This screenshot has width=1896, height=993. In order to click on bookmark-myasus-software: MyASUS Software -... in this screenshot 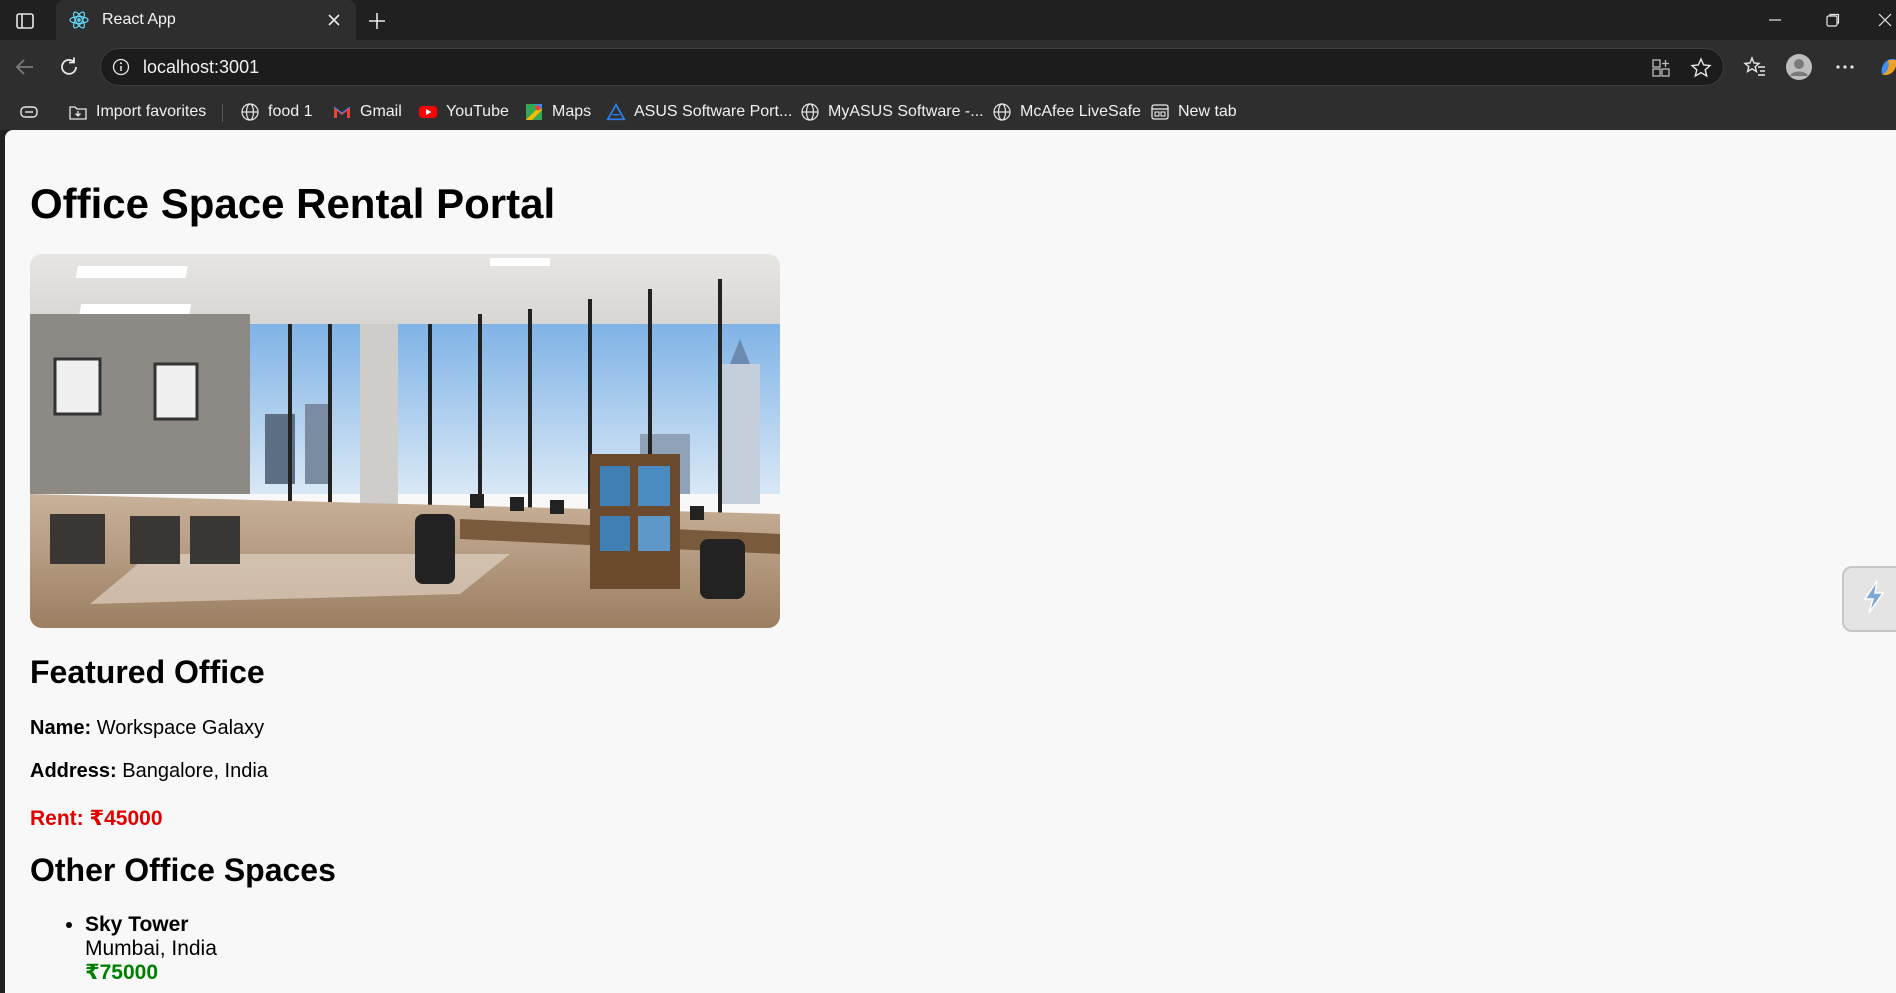, I will do `click(892, 112)`.